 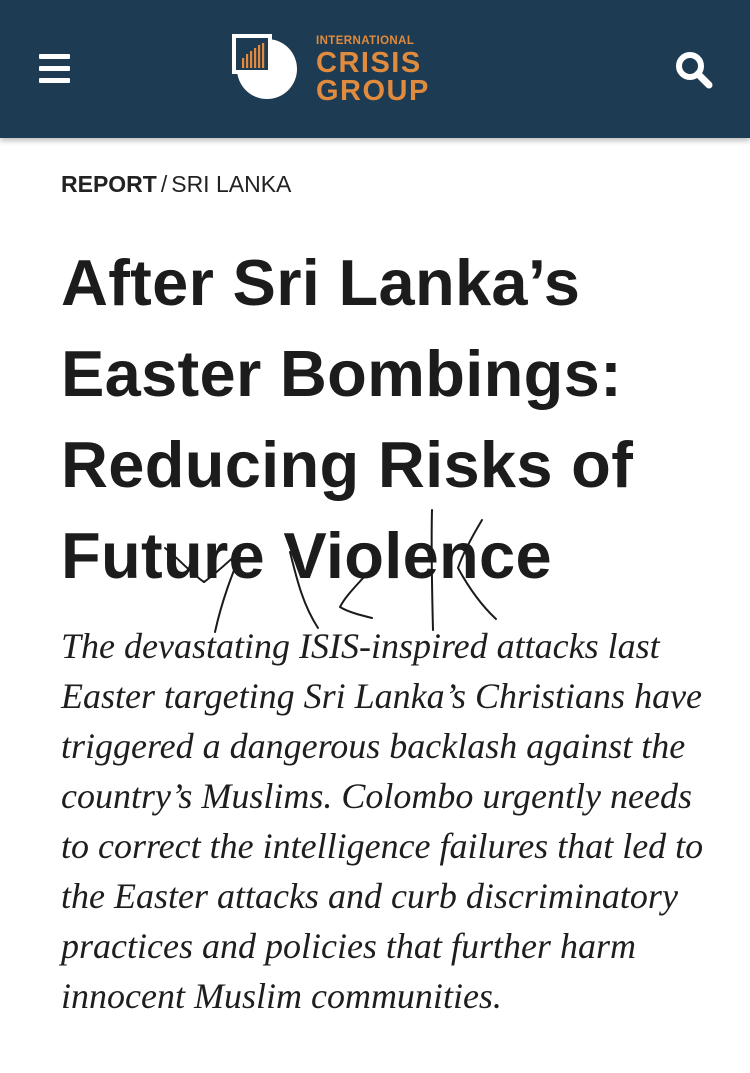 I want to click on breadcrumb-report-link: REPORT, so click(x=109, y=184).